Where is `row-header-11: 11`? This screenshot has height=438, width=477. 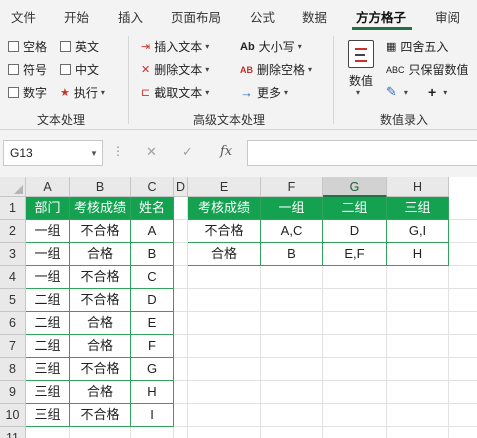
row-header-11: 11 is located at coordinates (13, 432).